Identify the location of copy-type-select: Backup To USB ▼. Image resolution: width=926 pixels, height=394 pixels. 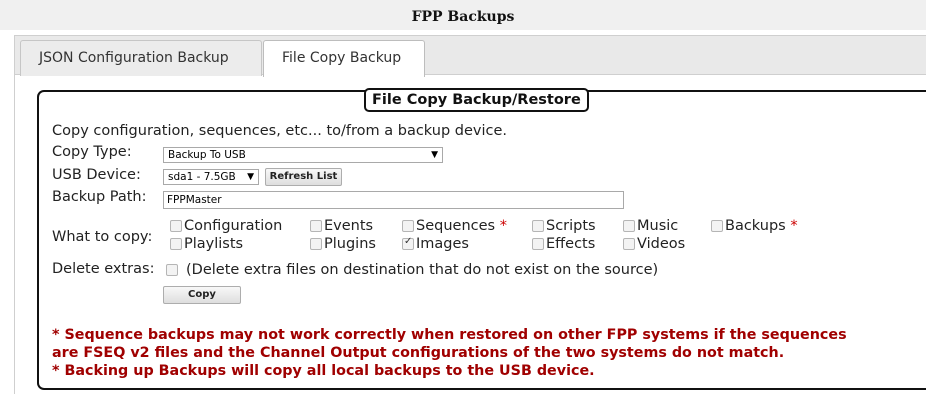
(303, 155).